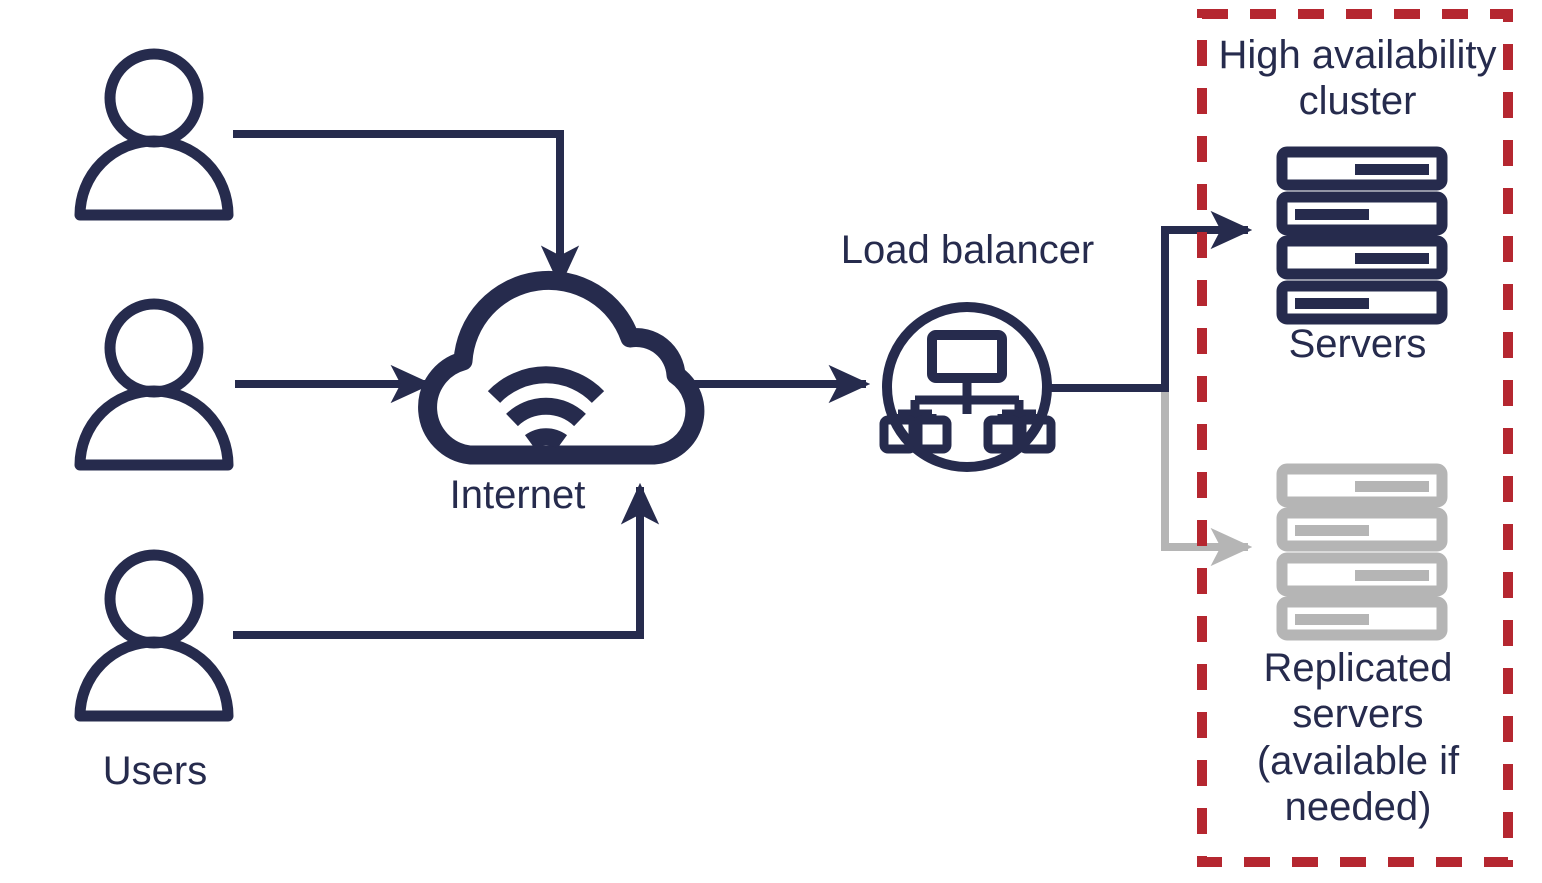  I want to click on wifi-arcs, so click(546, 408).